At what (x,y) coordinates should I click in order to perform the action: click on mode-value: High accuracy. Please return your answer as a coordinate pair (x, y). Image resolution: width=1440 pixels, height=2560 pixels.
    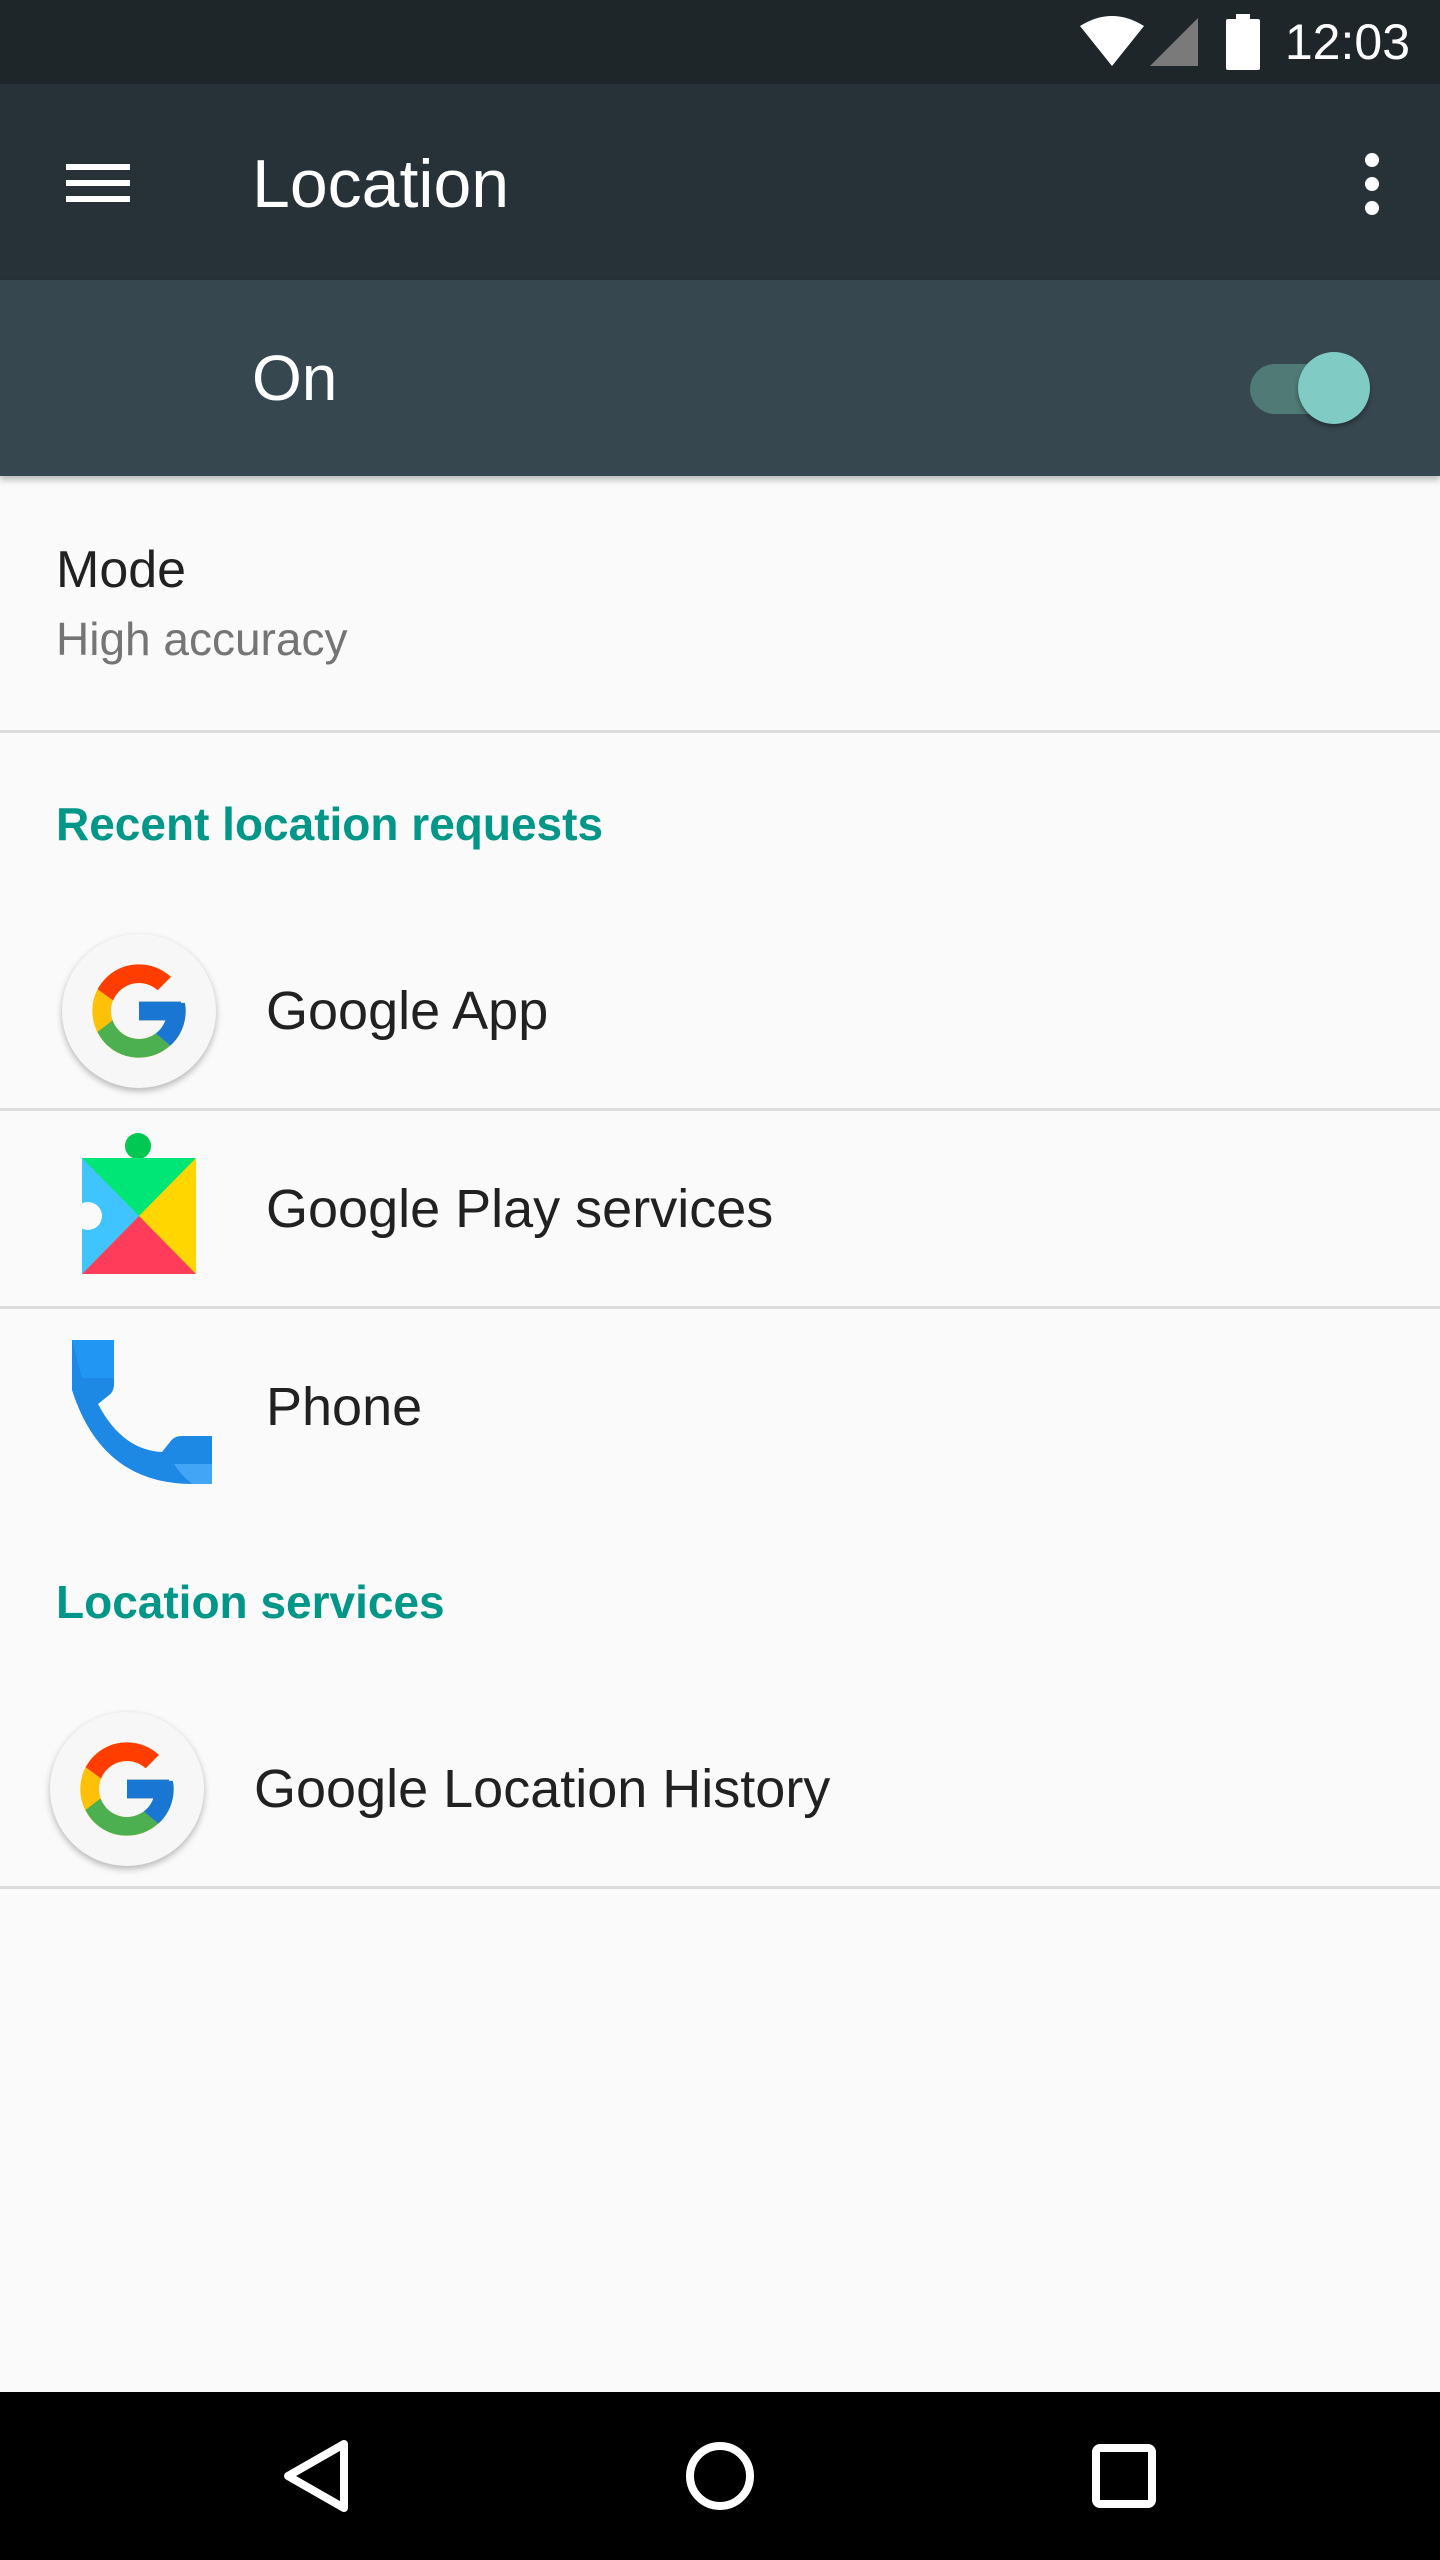
    Looking at the image, I should click on (202, 639).